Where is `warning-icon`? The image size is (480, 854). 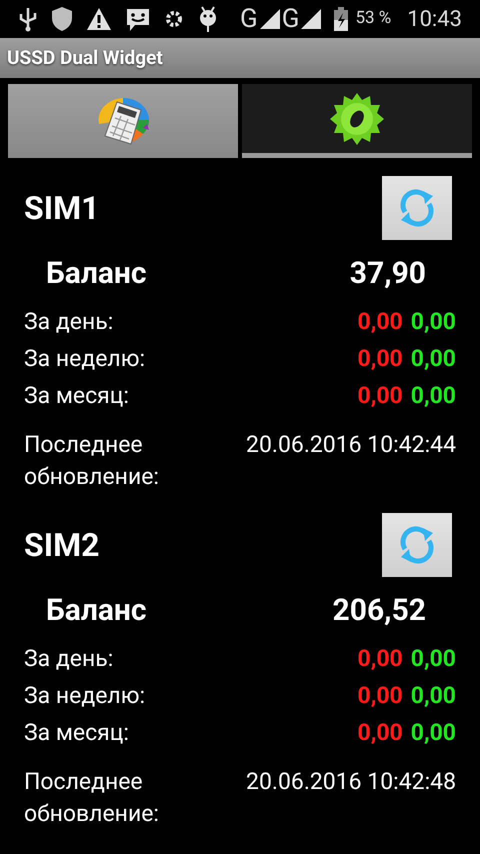
warning-icon is located at coordinates (99, 19).